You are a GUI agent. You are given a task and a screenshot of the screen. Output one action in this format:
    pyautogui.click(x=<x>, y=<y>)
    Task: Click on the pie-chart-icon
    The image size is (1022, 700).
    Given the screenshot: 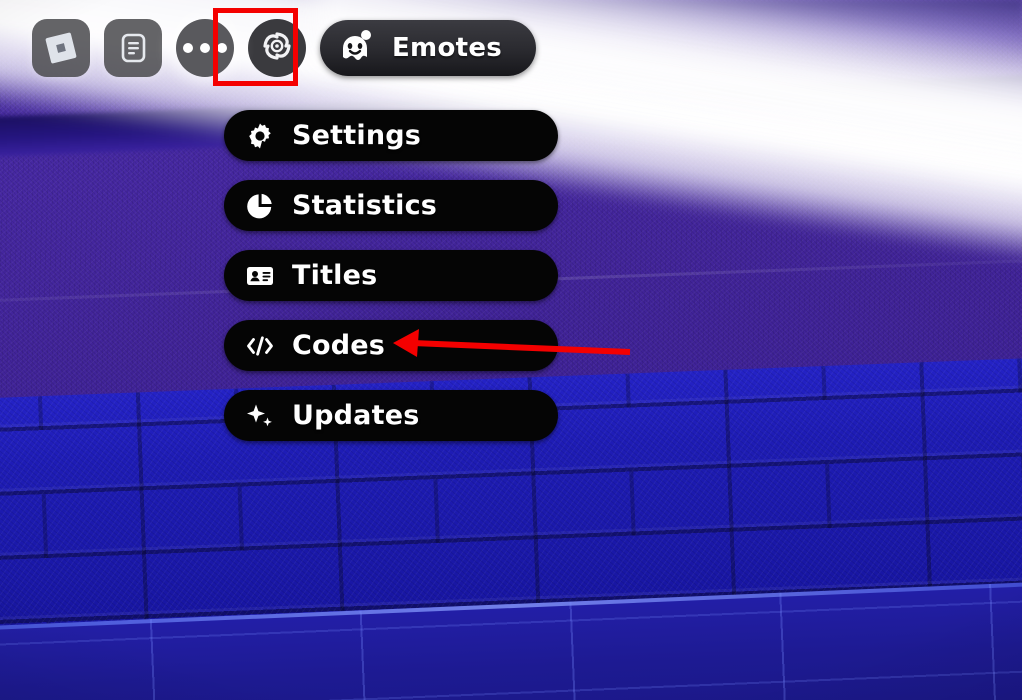 What is the action you would take?
    pyautogui.click(x=260, y=206)
    